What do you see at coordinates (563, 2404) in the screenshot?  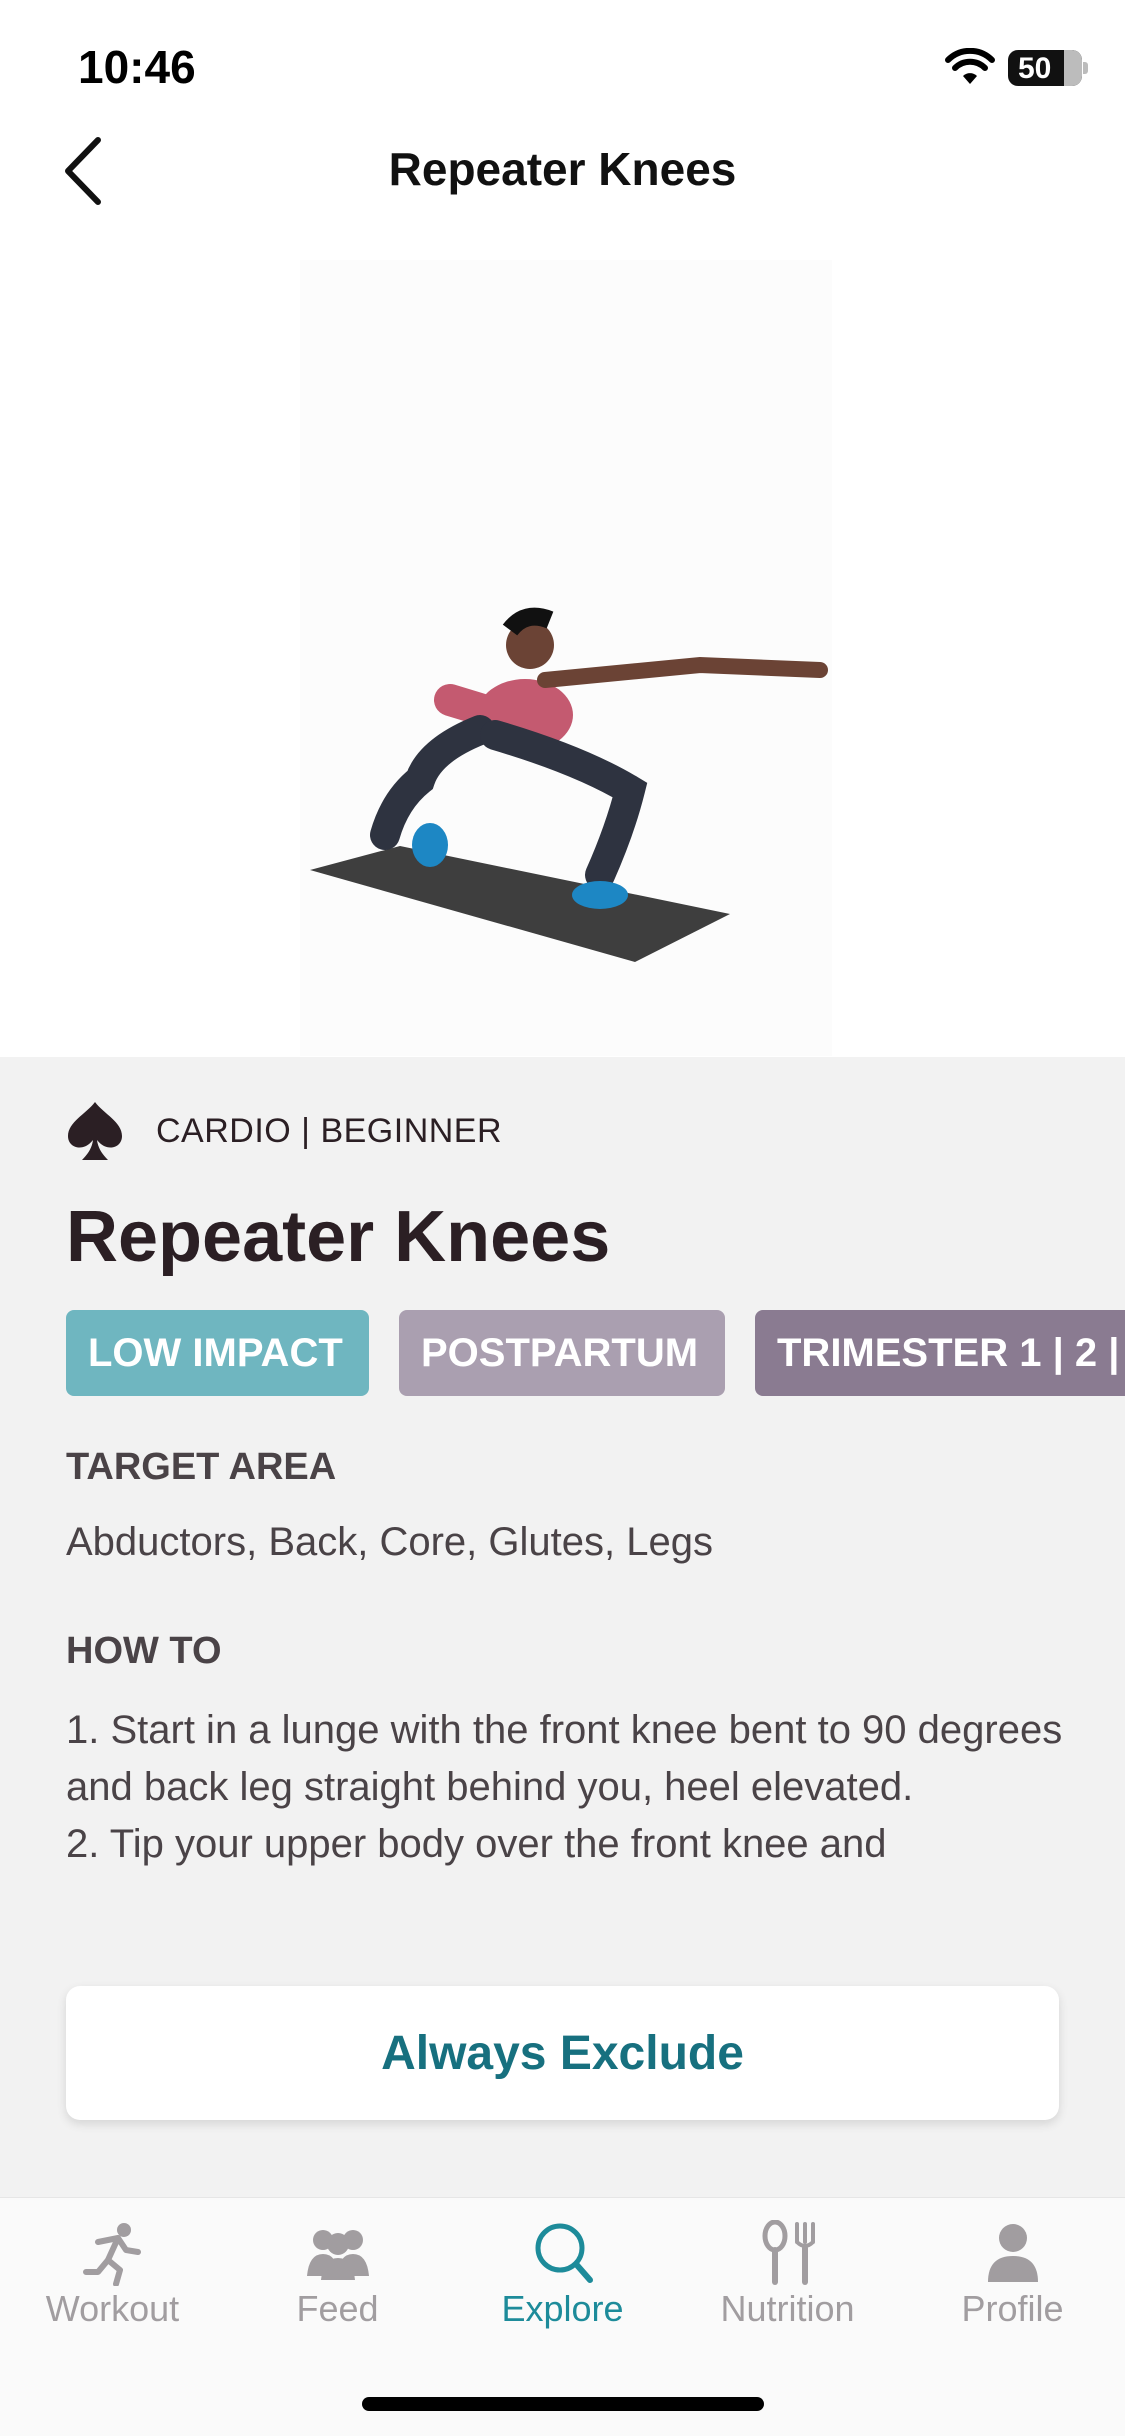 I see `home-indicator` at bounding box center [563, 2404].